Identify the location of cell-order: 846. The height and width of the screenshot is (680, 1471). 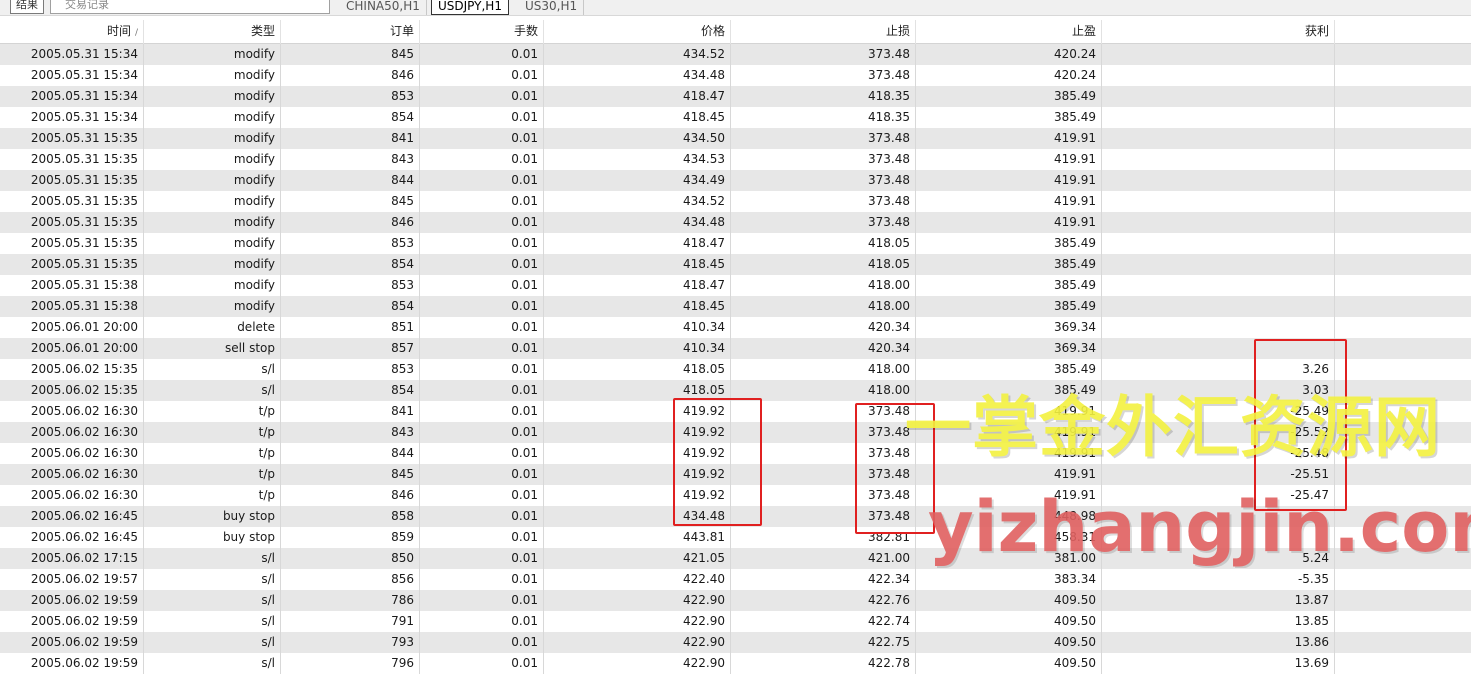
(350, 75).